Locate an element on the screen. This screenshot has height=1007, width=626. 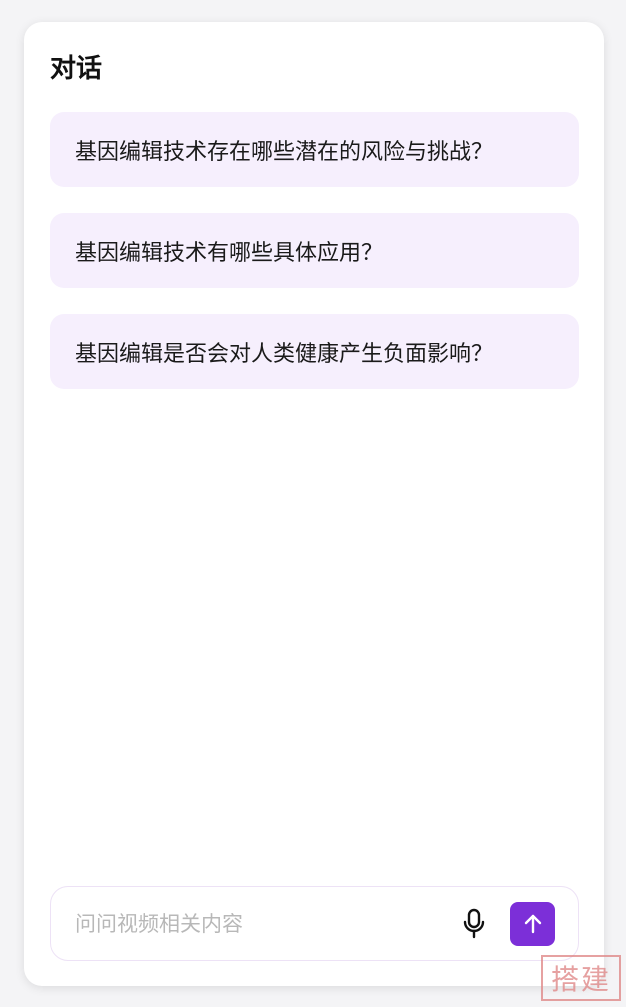
suggestion-item: 基因编辑技术存在哪些潜在的风险与挑战？ is located at coordinates (314, 149).